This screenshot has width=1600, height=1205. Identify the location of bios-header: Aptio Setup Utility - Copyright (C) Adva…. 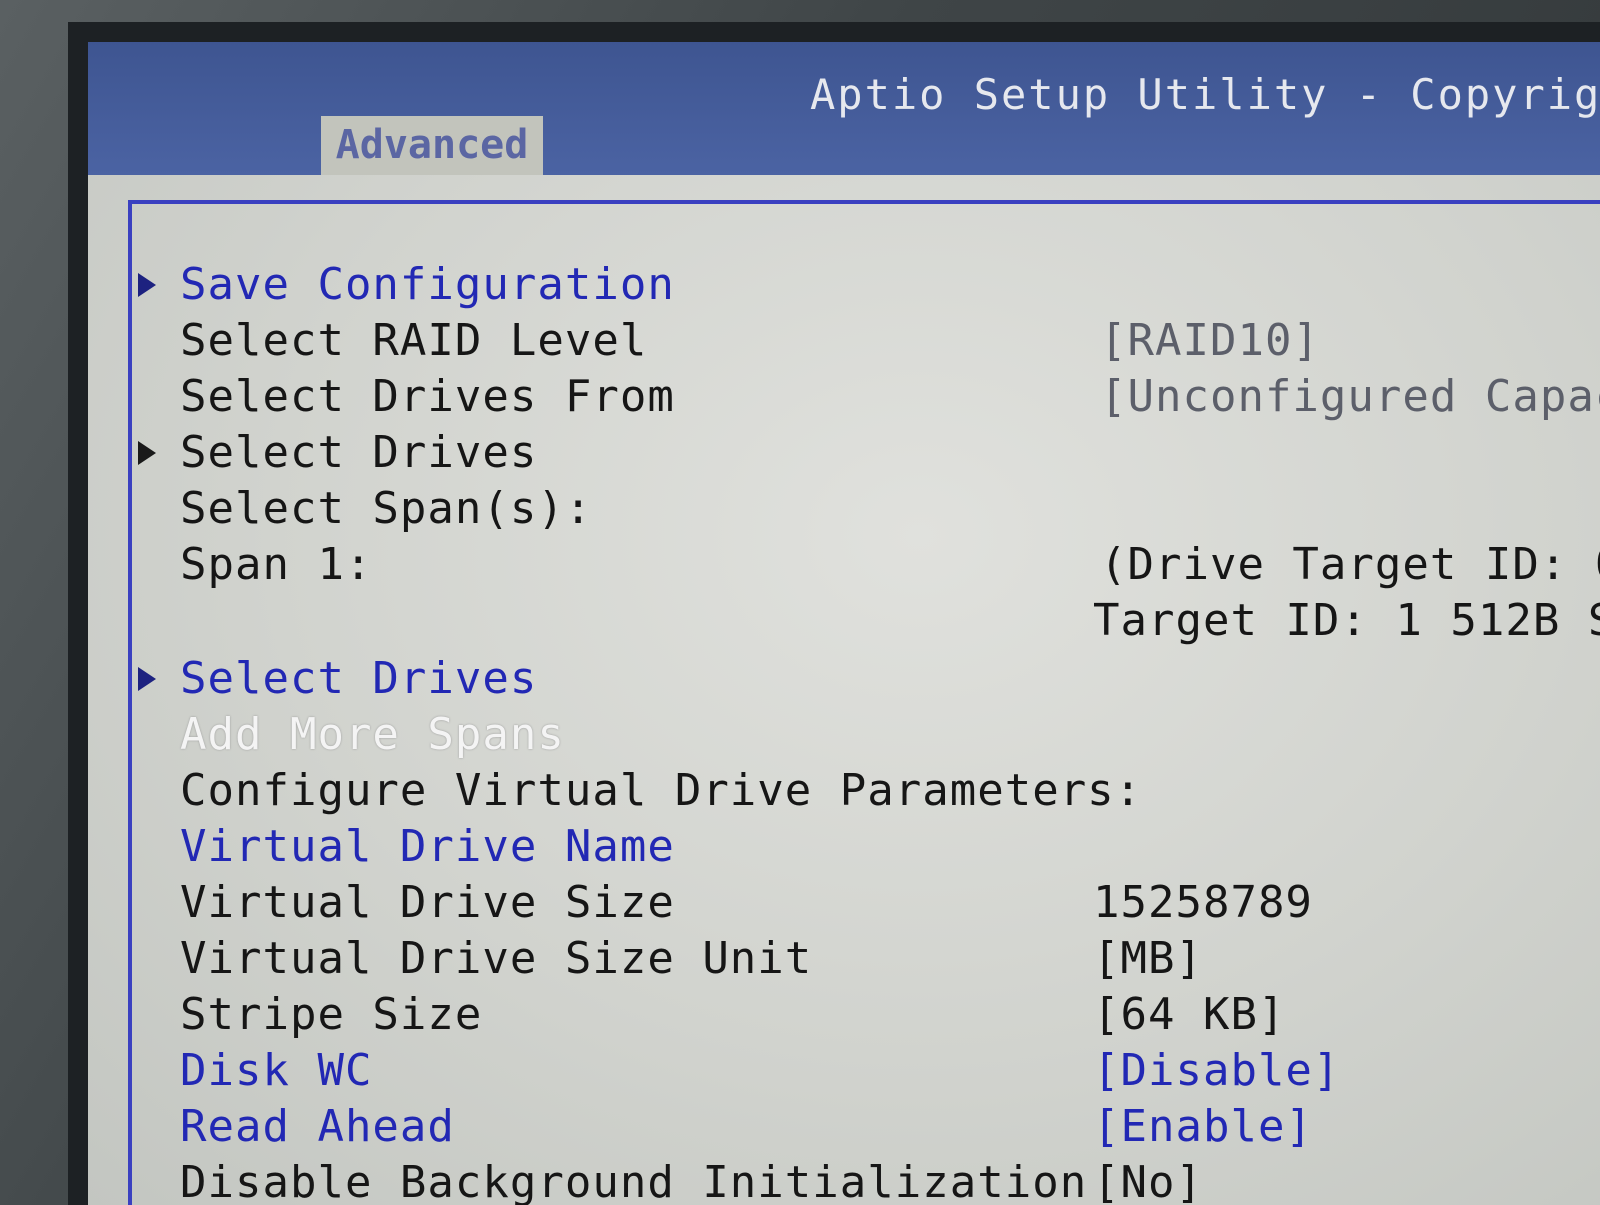
(844, 108).